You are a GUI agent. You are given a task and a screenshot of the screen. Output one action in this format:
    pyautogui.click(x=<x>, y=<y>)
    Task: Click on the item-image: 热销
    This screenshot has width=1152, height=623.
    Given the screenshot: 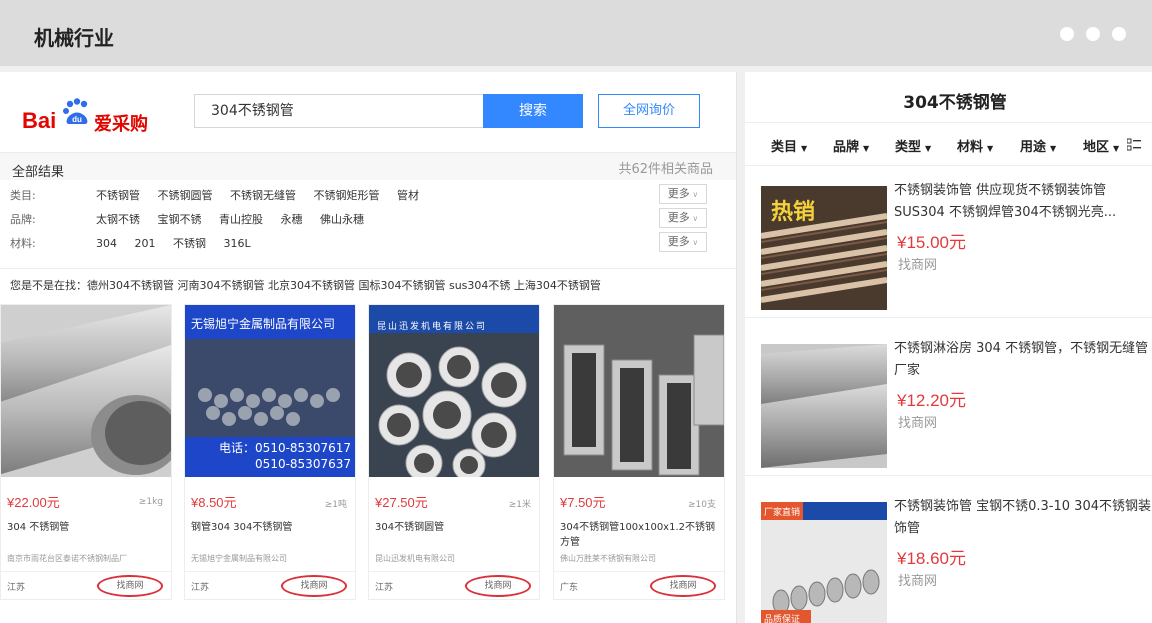 What is the action you would take?
    pyautogui.click(x=824, y=248)
    